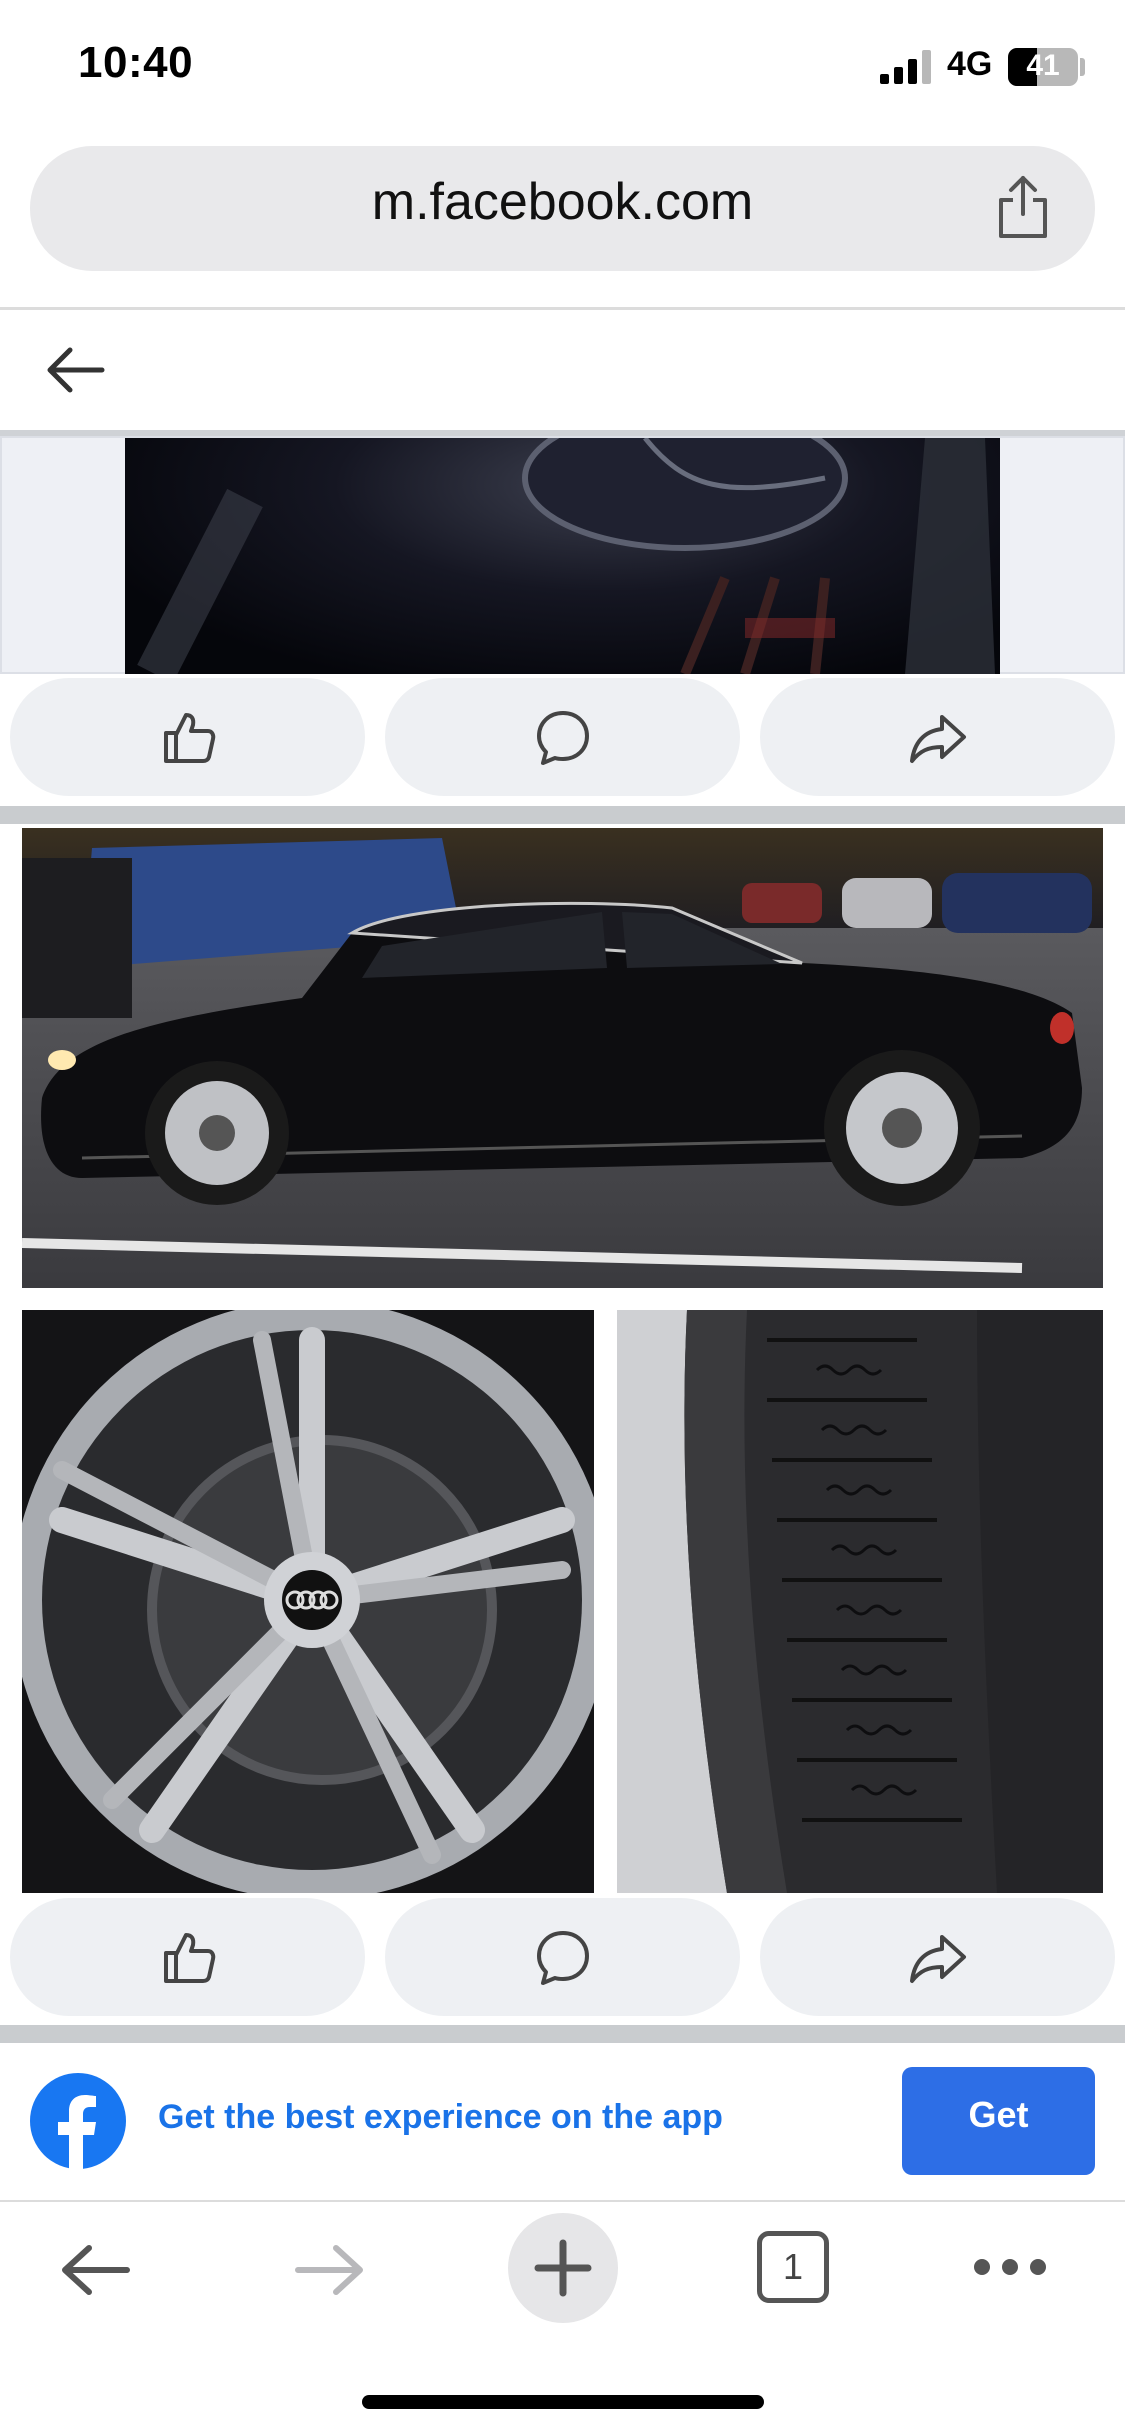 Image resolution: width=1125 pixels, height=2436 pixels. I want to click on plus-icon, so click(563, 2268).